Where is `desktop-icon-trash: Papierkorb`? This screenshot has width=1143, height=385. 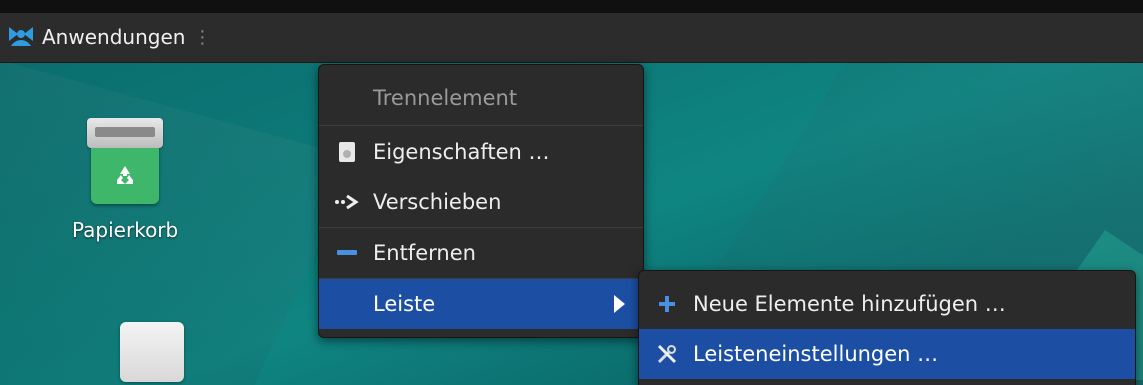
desktop-icon-trash: Papierkorb is located at coordinates (125, 180).